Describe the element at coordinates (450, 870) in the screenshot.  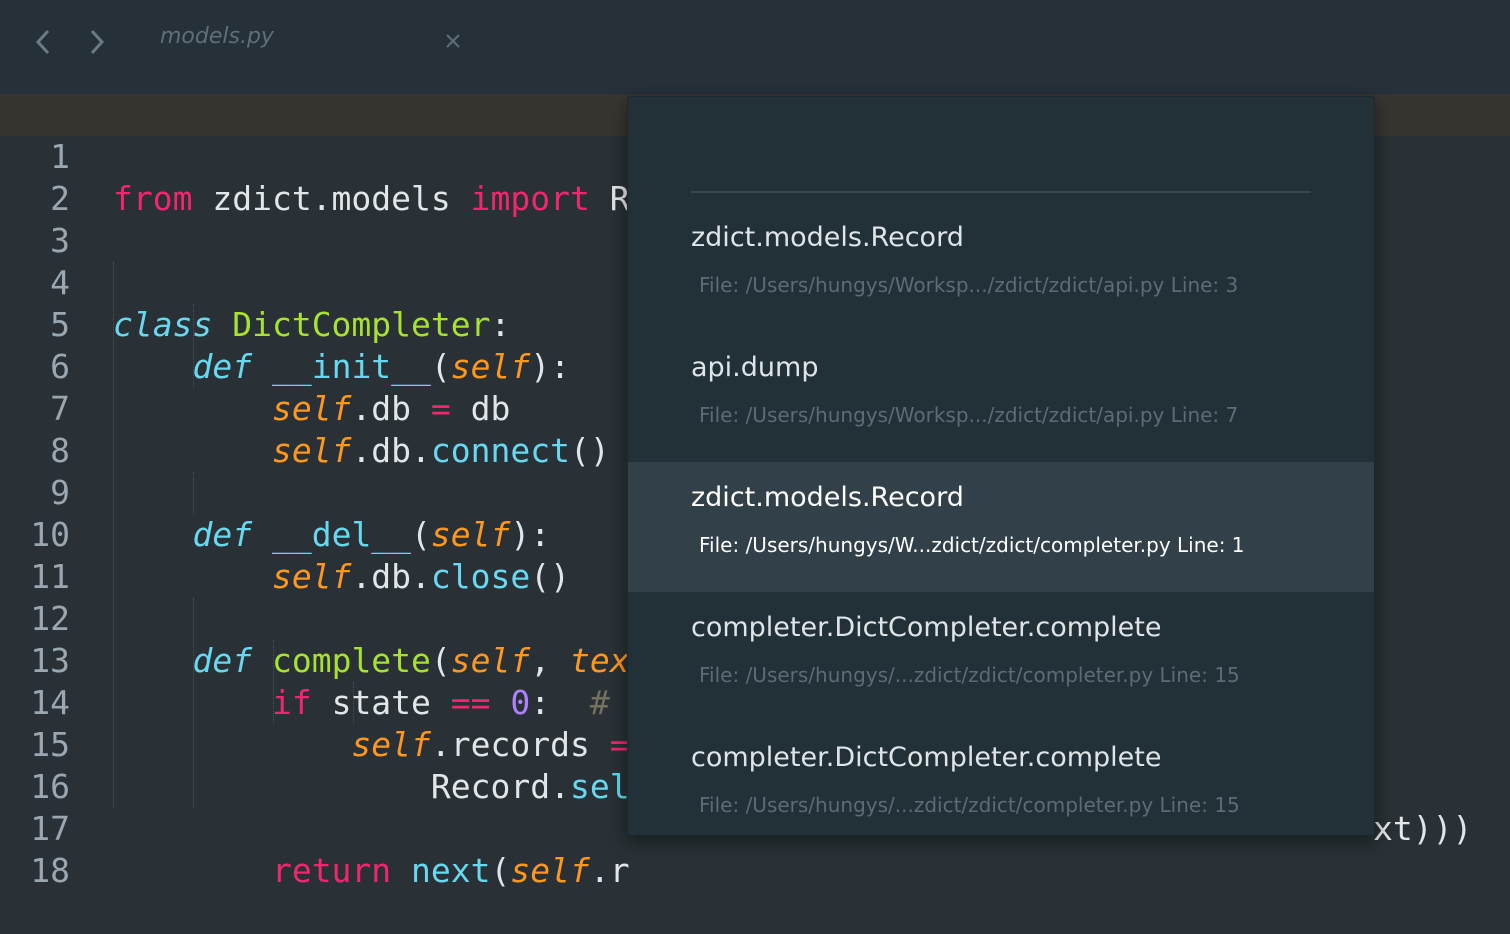
I see `code-text: return next(self.r` at that location.